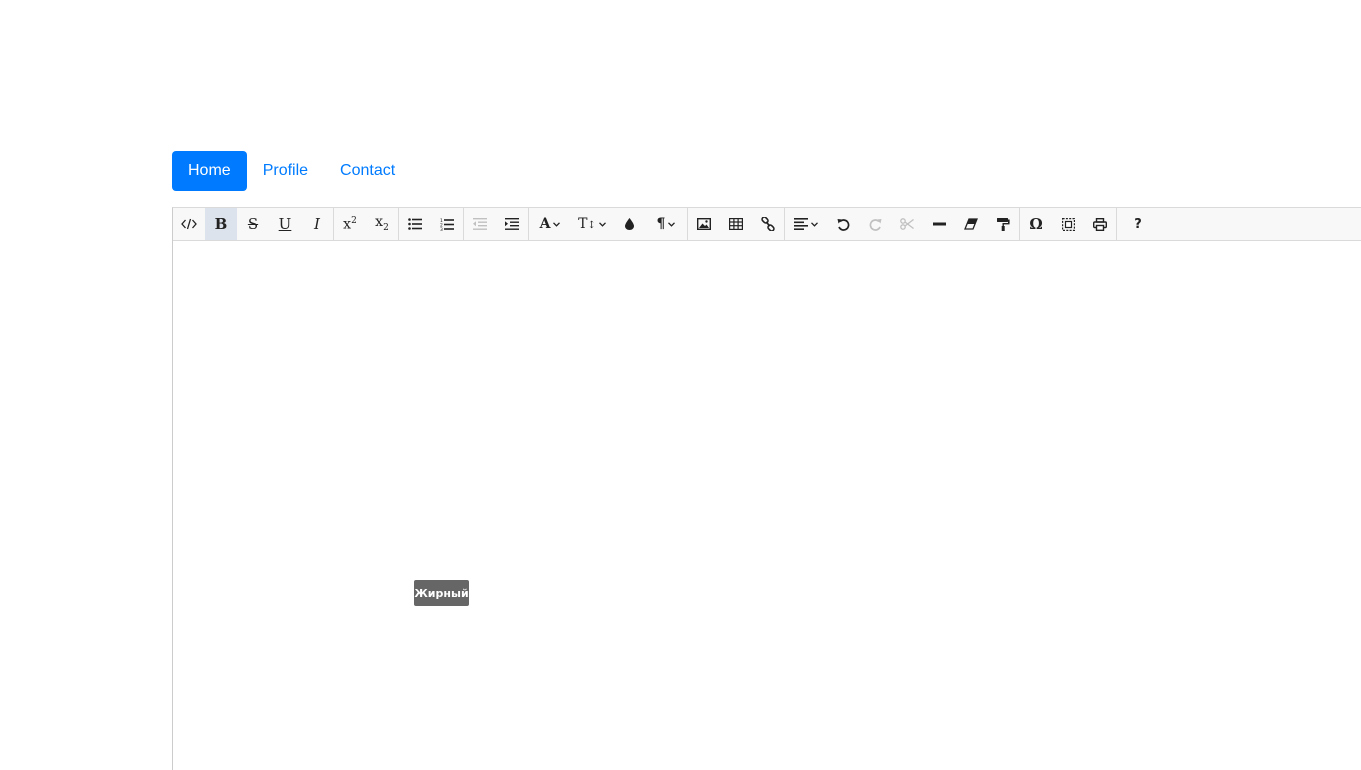 This screenshot has width=1361, height=770. I want to click on outdent-button, so click(480, 224).